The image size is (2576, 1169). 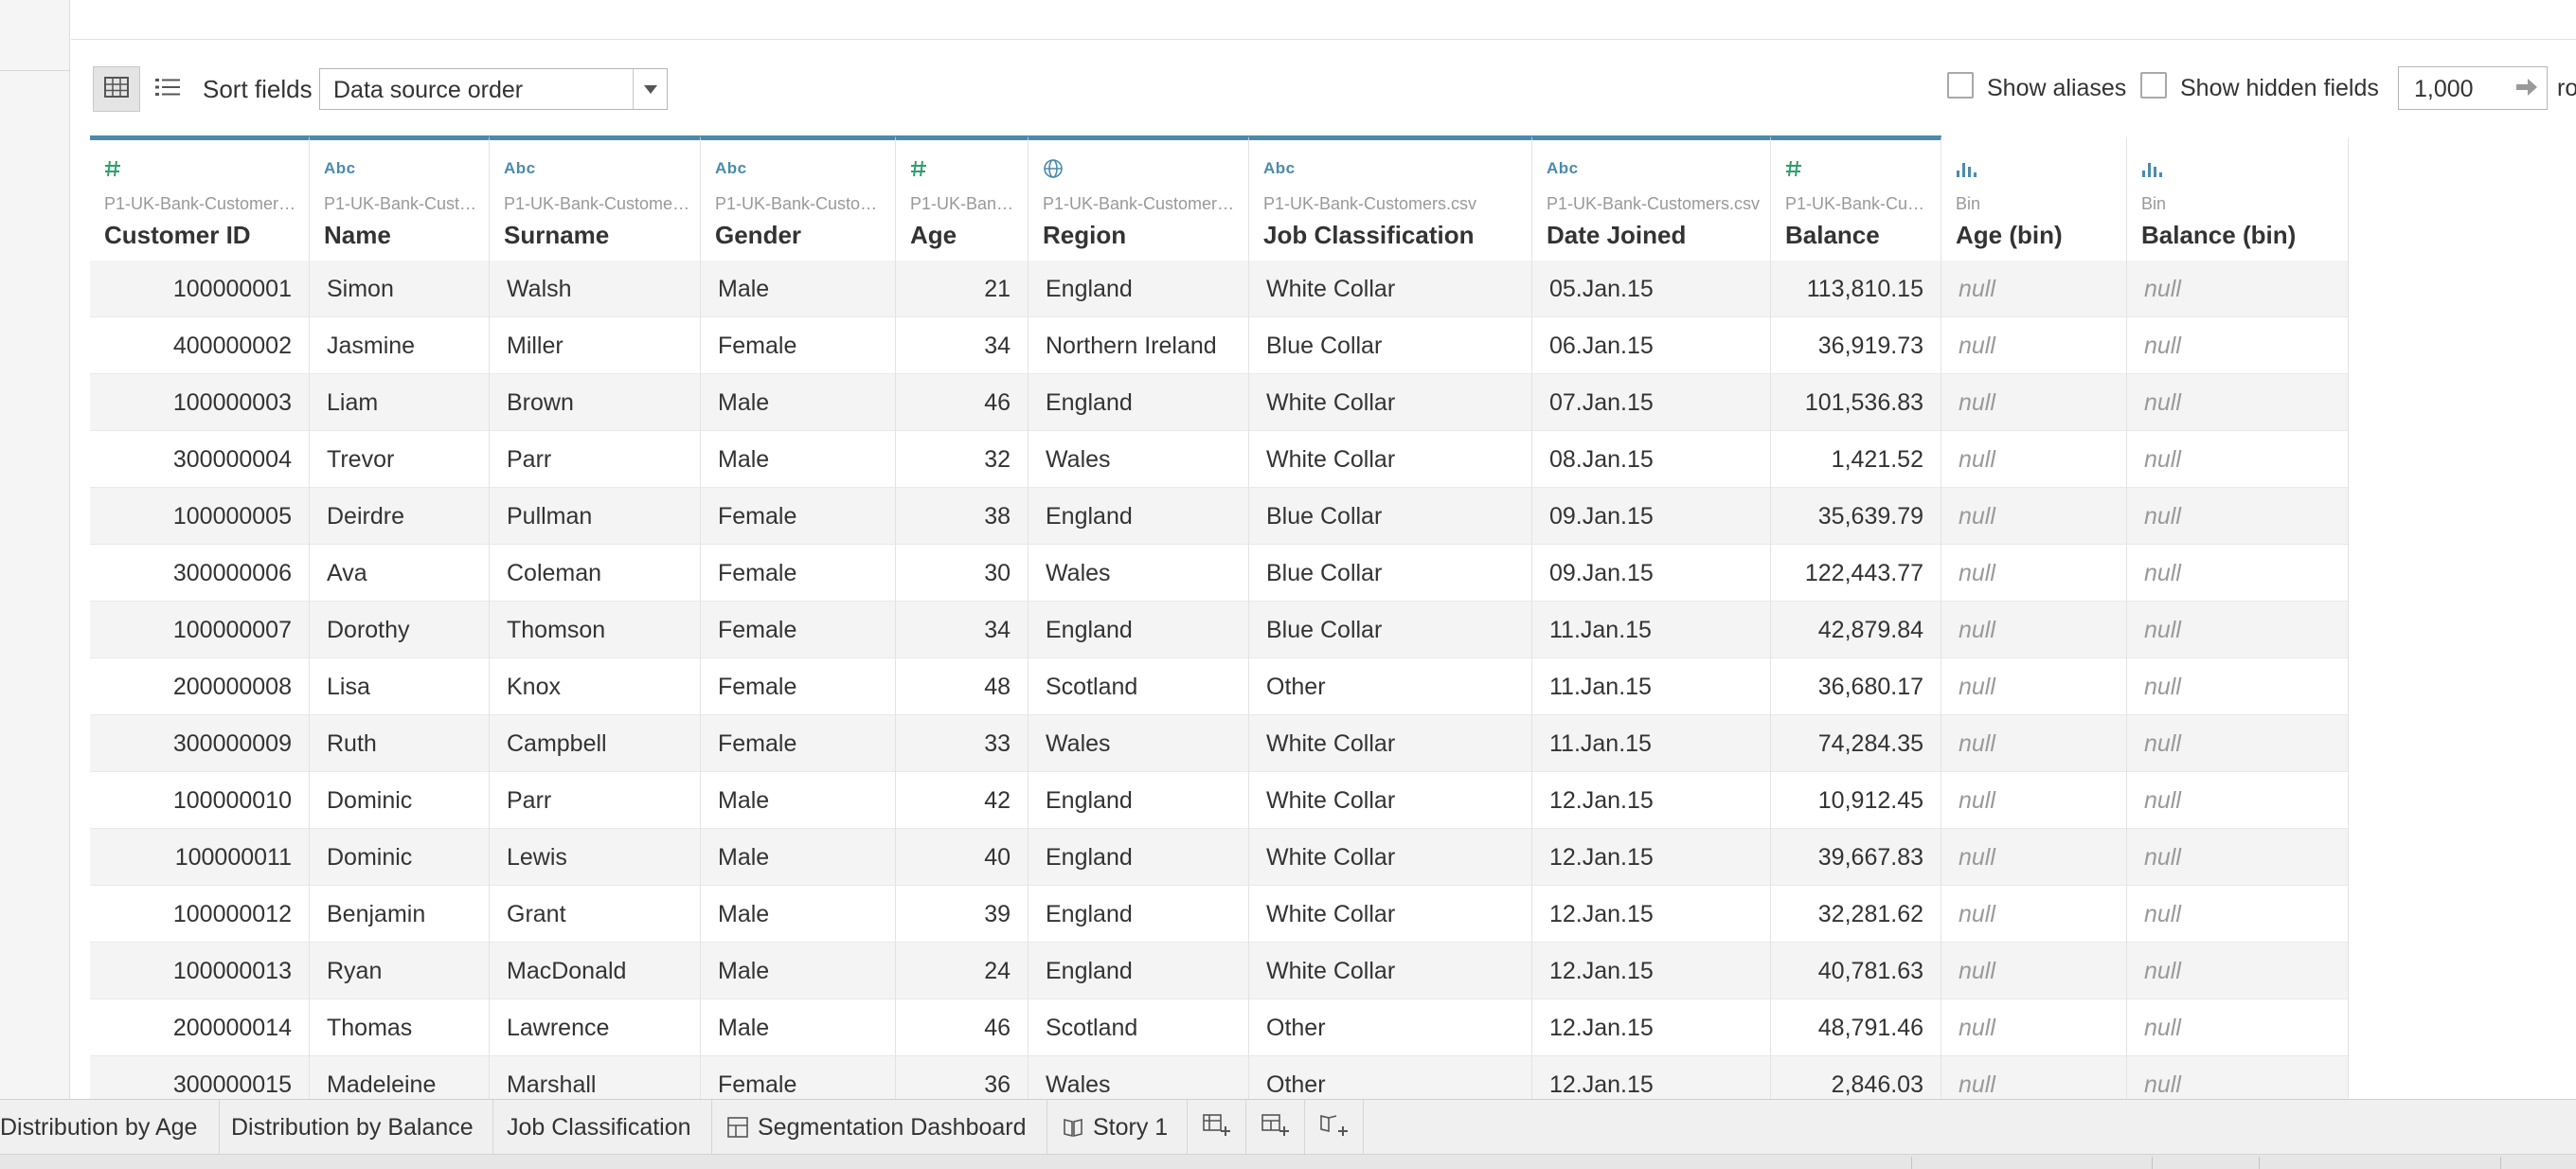 I want to click on cell-region: Wales, so click(x=1139, y=573).